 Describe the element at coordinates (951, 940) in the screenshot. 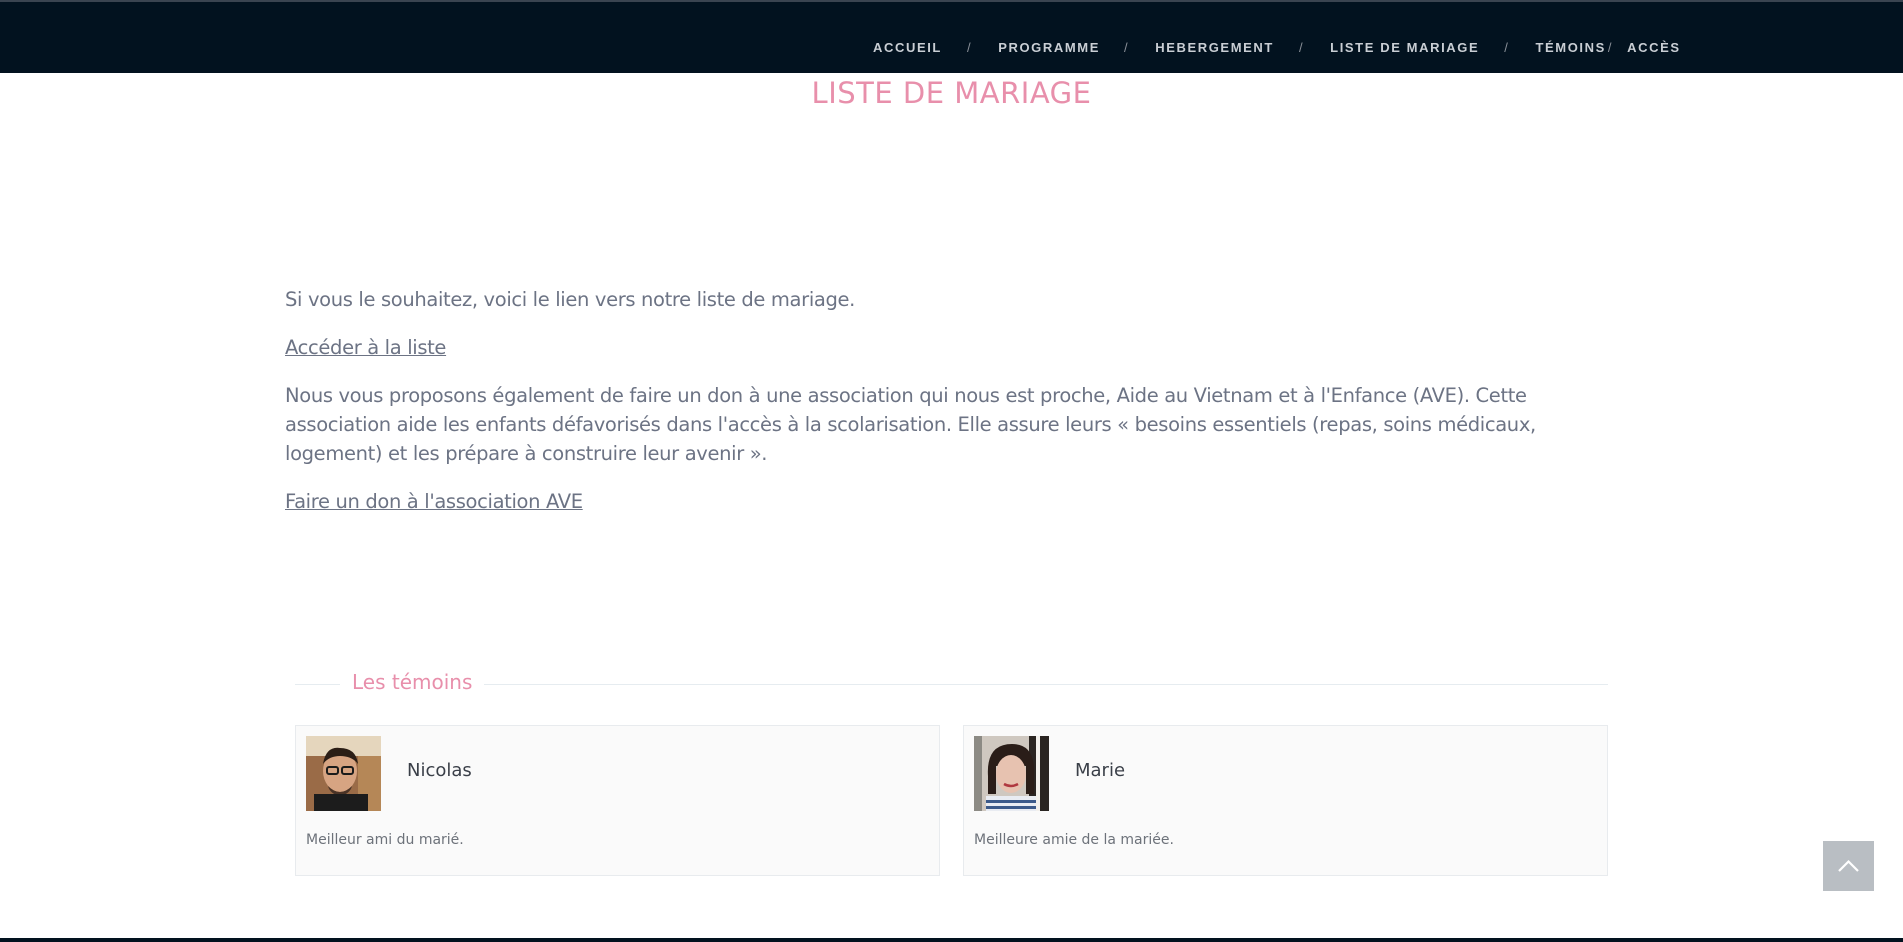

I see `bottom-bar` at that location.